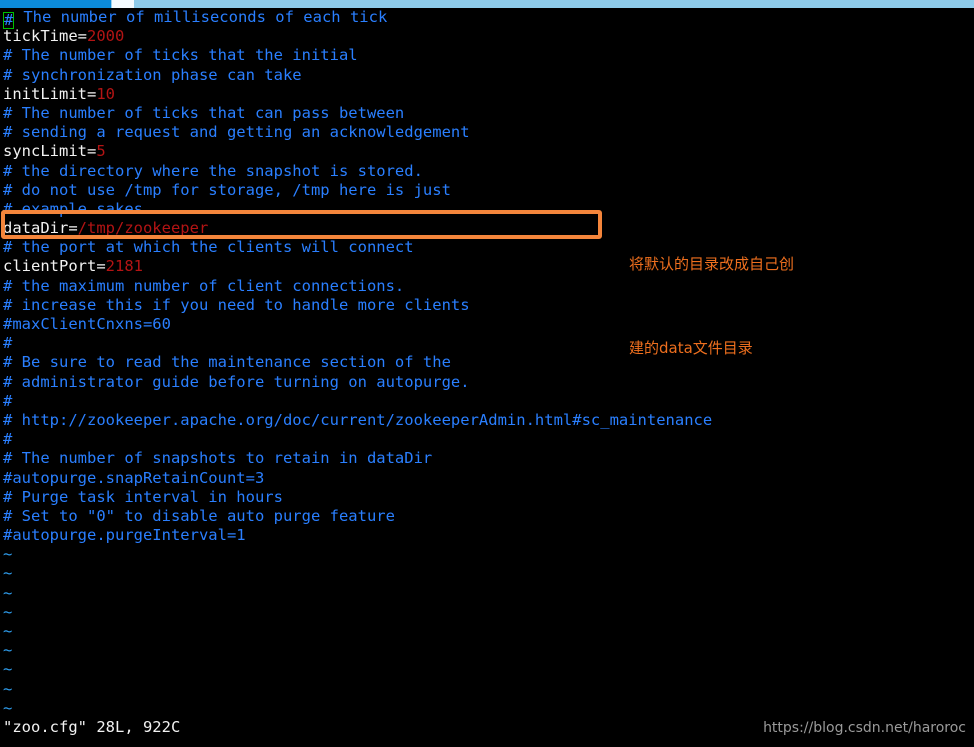 The image size is (974, 747). What do you see at coordinates (106, 36) in the screenshot?
I see `config-value: 2000` at bounding box center [106, 36].